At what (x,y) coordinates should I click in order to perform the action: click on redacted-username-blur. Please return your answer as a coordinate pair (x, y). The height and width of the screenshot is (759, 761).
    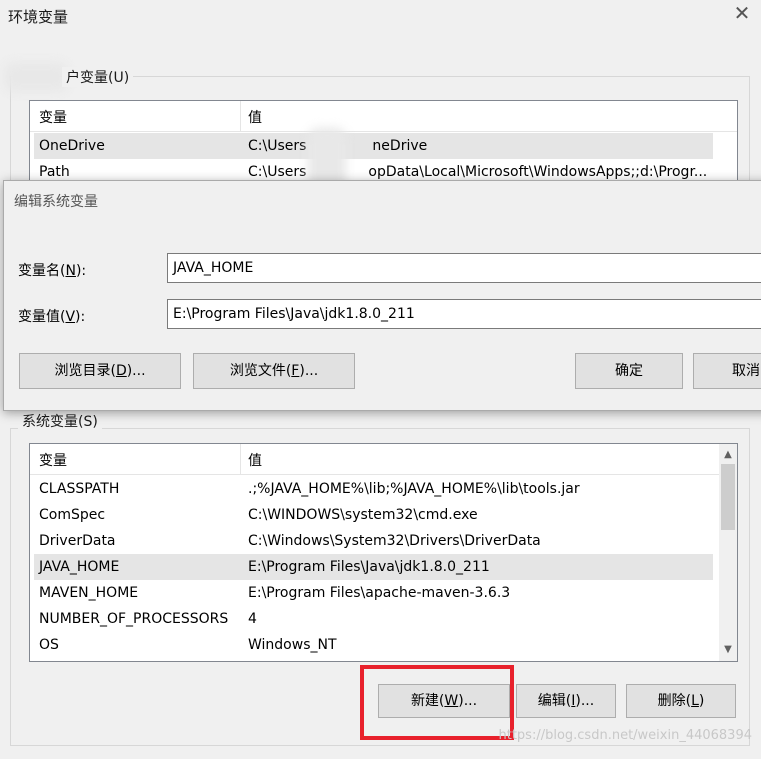
    Looking at the image, I should click on (36, 77).